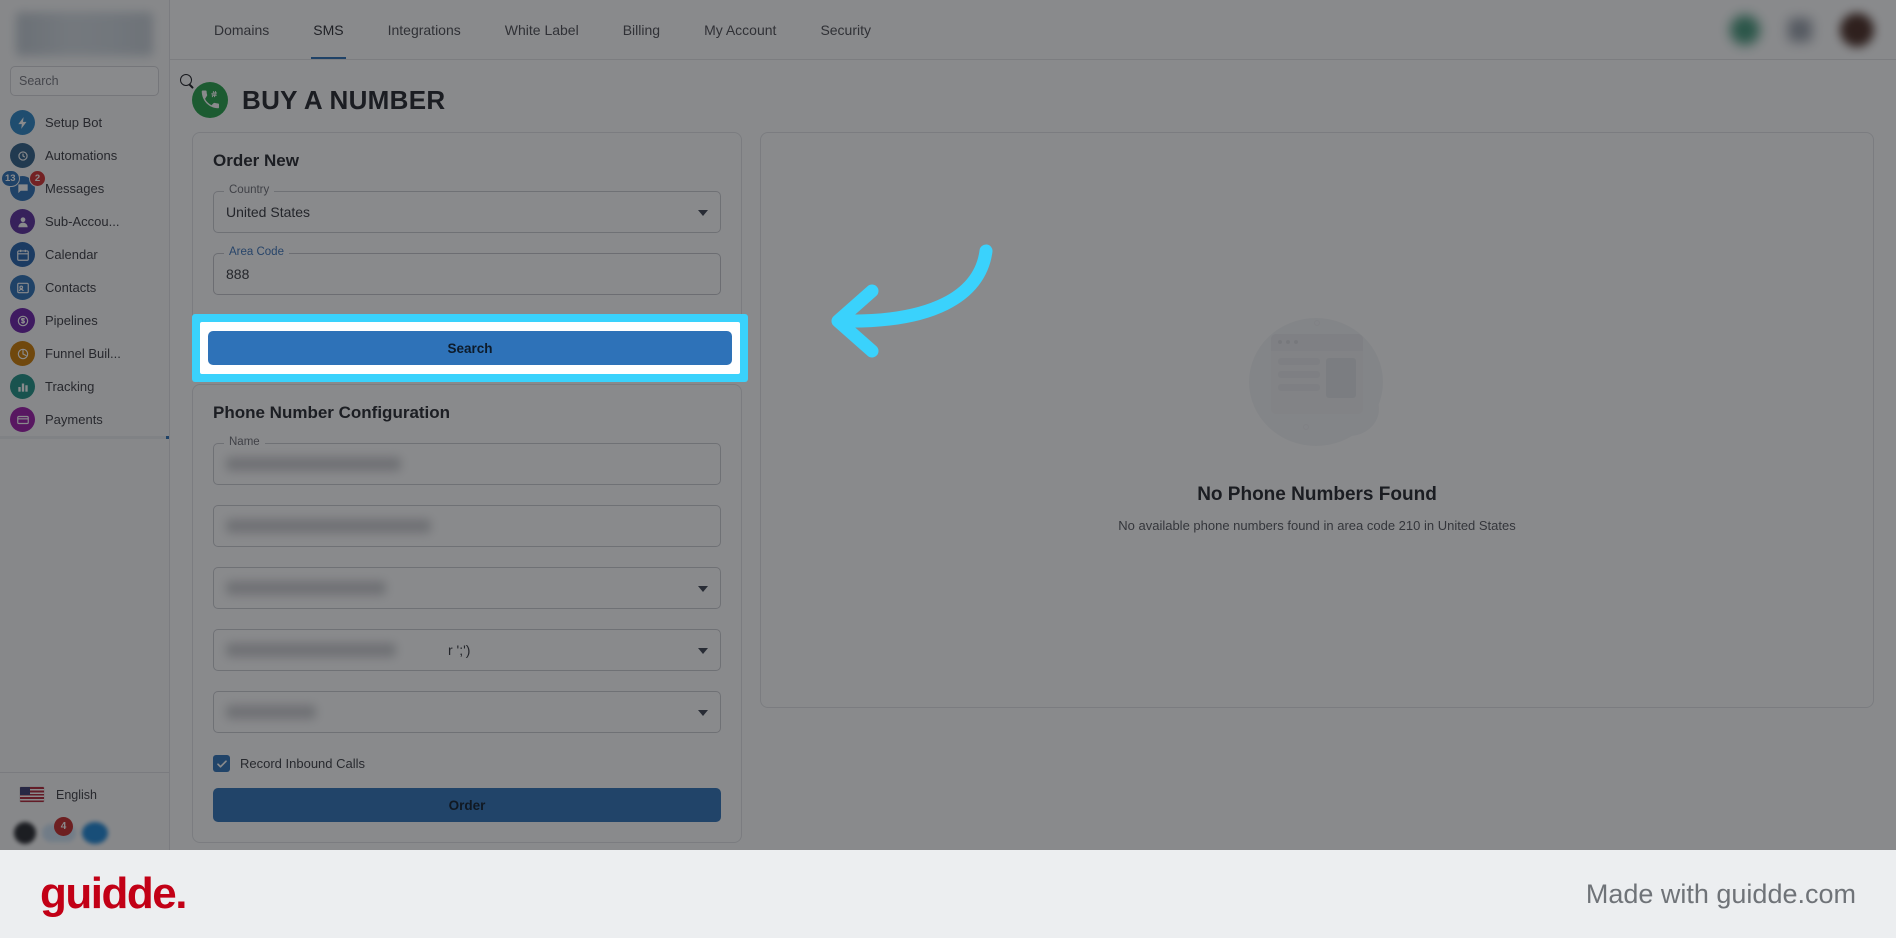  What do you see at coordinates (10, 178) in the screenshot?
I see `messages-badge-primary: 13` at bounding box center [10, 178].